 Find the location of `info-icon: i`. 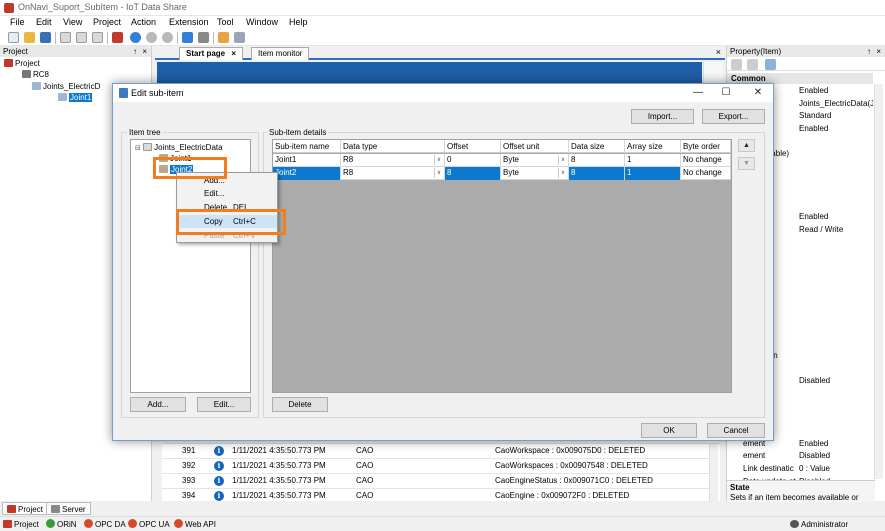

info-icon: i is located at coordinates (219, 451).